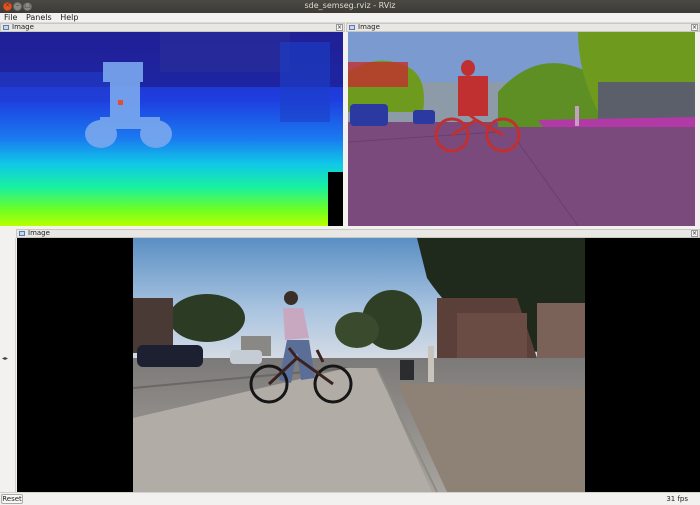 This screenshot has height=505, width=700. Describe the element at coordinates (23, 27) in the screenshot. I see `depth-panel-title: Image` at that location.